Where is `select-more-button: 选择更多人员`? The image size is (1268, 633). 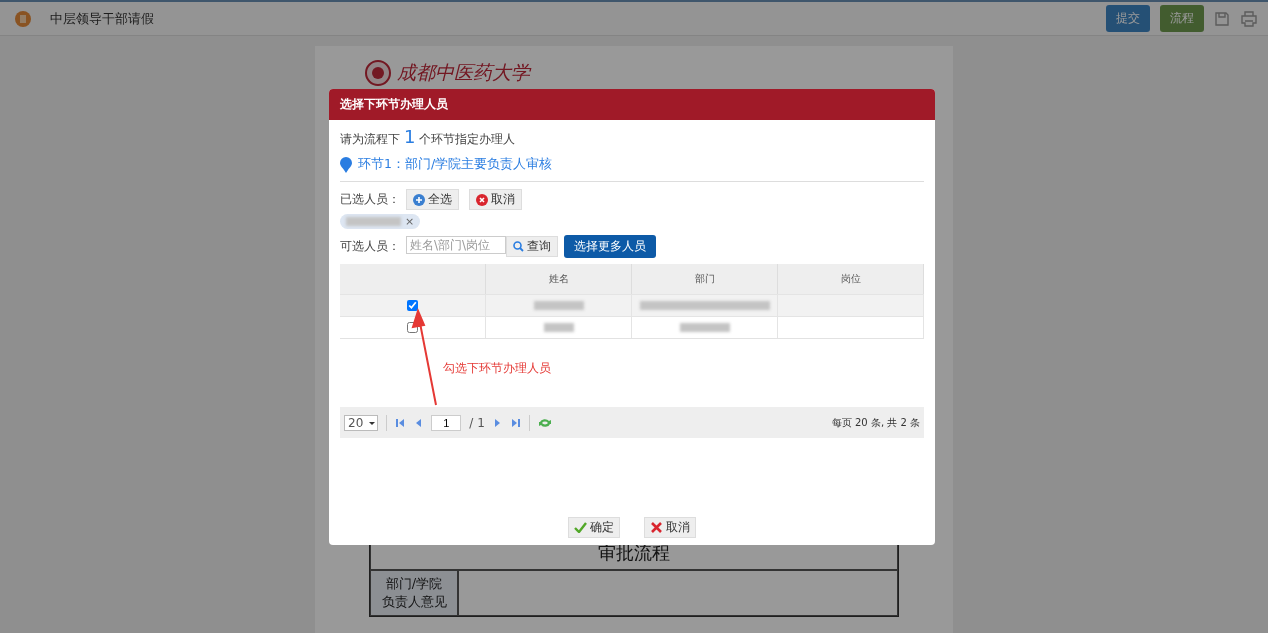 select-more-button: 选择更多人员 is located at coordinates (610, 246).